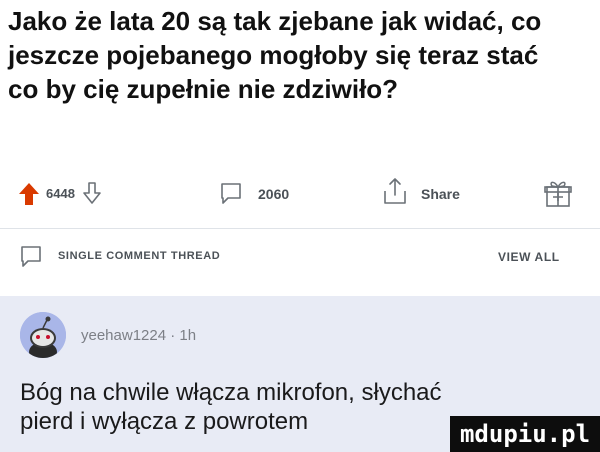 The image size is (600, 452). What do you see at coordinates (231, 193) in the screenshot?
I see `comment-icon` at bounding box center [231, 193].